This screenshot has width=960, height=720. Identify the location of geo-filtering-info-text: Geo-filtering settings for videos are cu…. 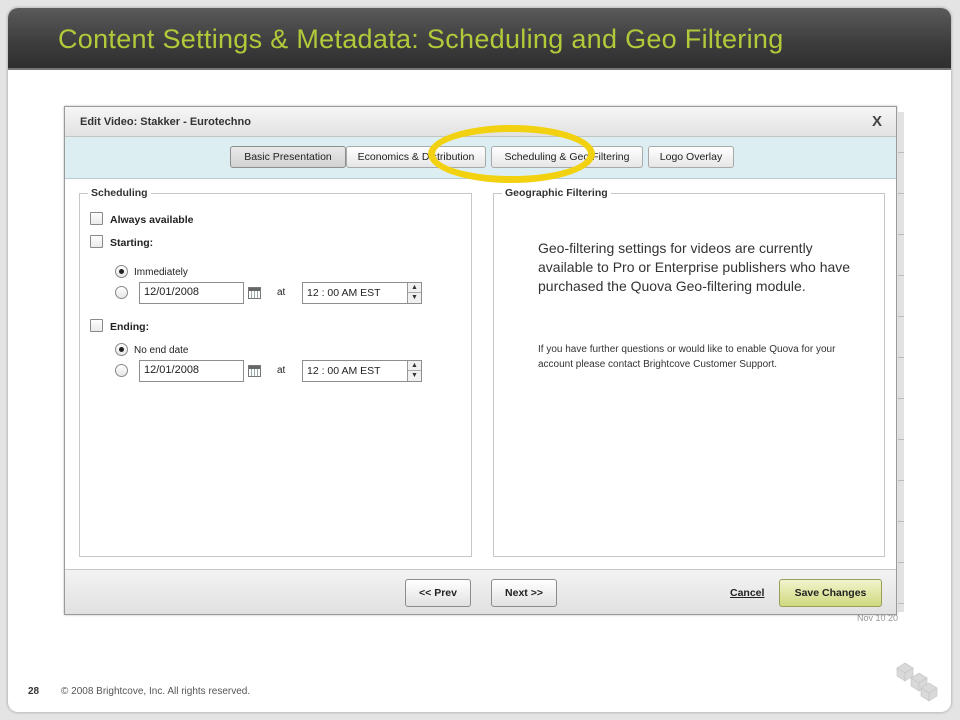
(694, 267).